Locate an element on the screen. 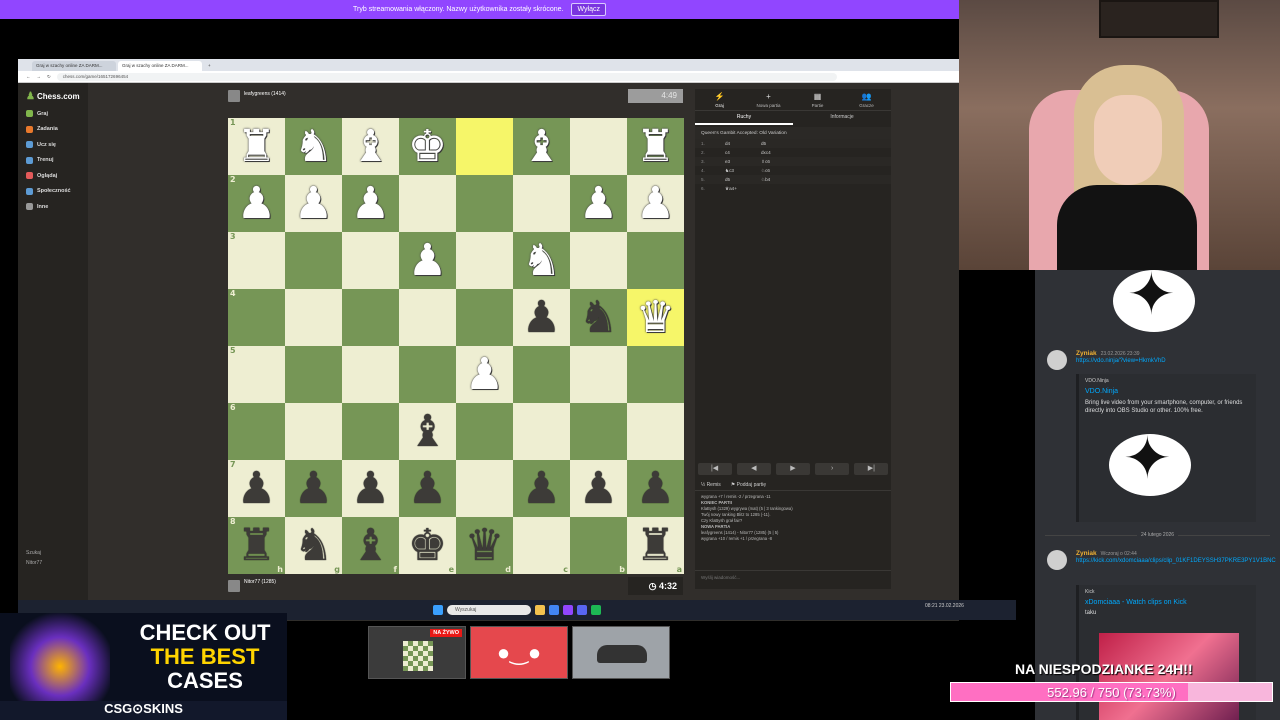  square: ♜ is located at coordinates (655, 146).